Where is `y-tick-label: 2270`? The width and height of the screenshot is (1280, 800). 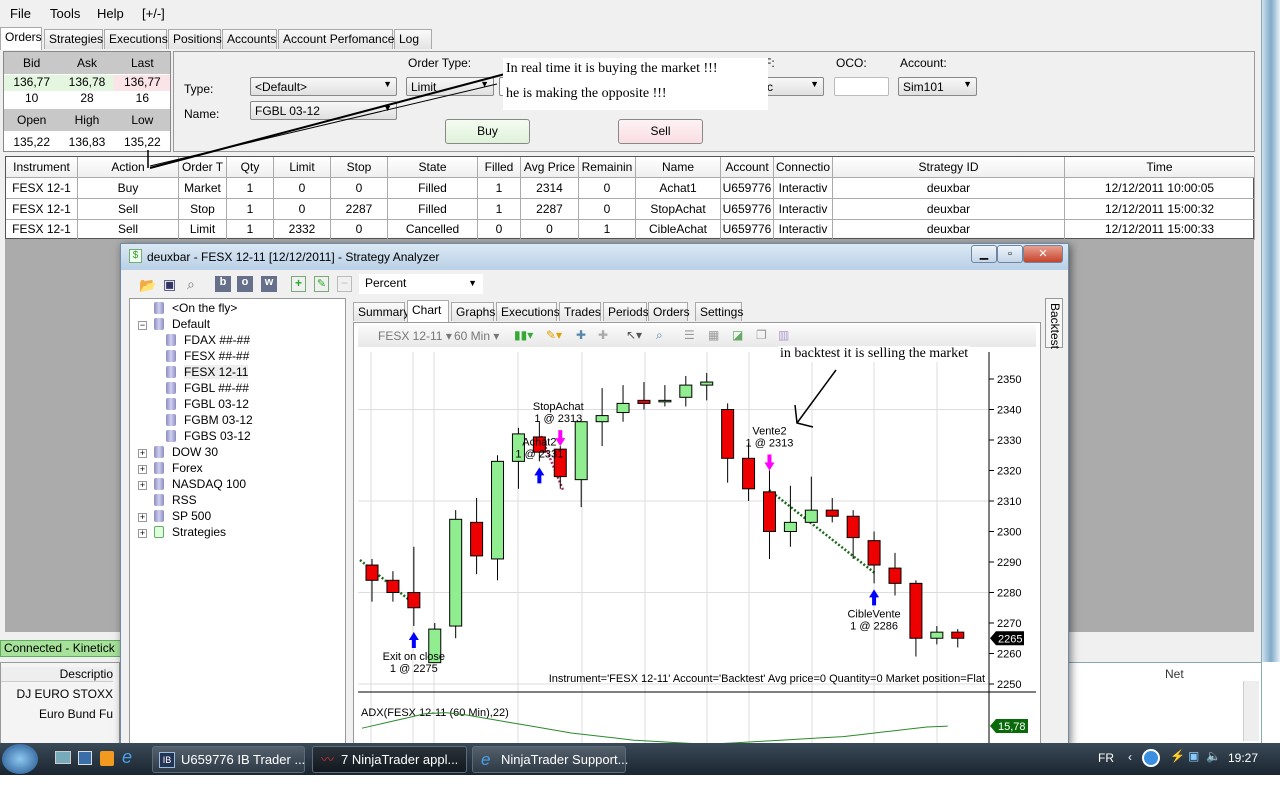
y-tick-label: 2270 is located at coordinates (1009, 624).